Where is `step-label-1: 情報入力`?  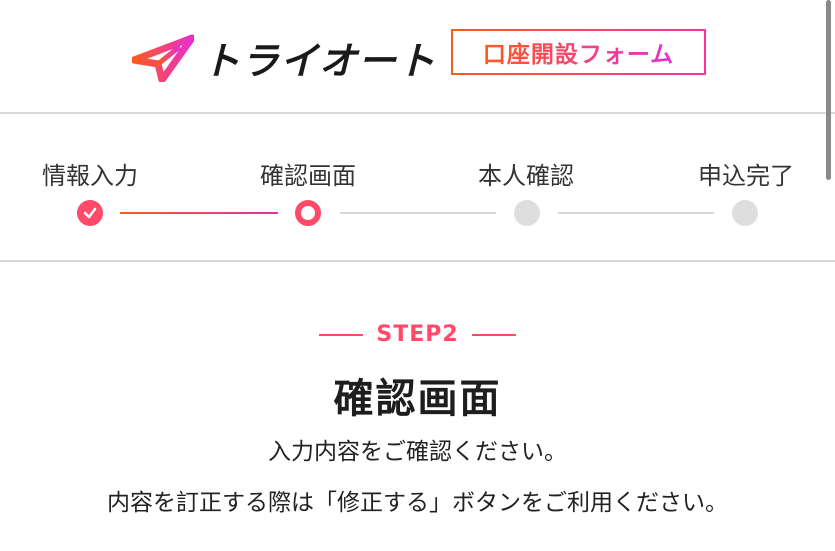 step-label-1: 情報入力 is located at coordinates (90, 176).